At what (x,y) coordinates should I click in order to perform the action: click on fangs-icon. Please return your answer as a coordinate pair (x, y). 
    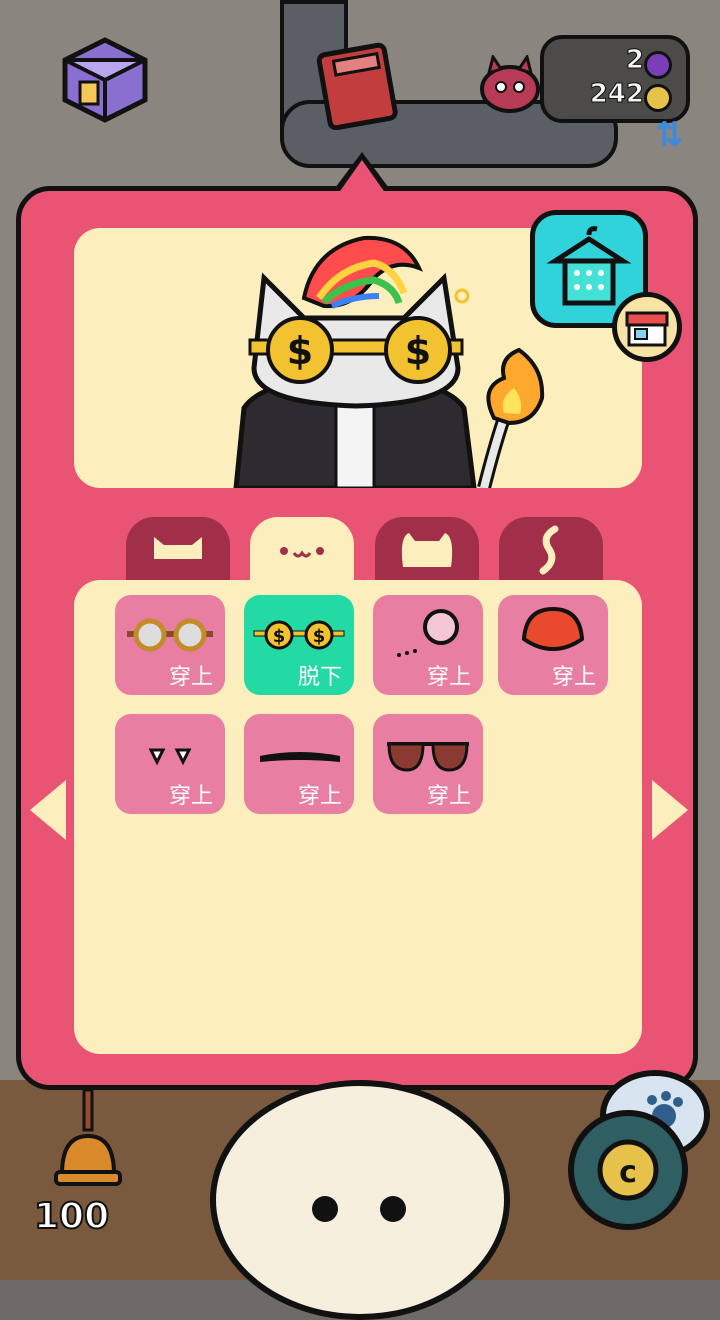
    Looking at the image, I should click on (170, 757).